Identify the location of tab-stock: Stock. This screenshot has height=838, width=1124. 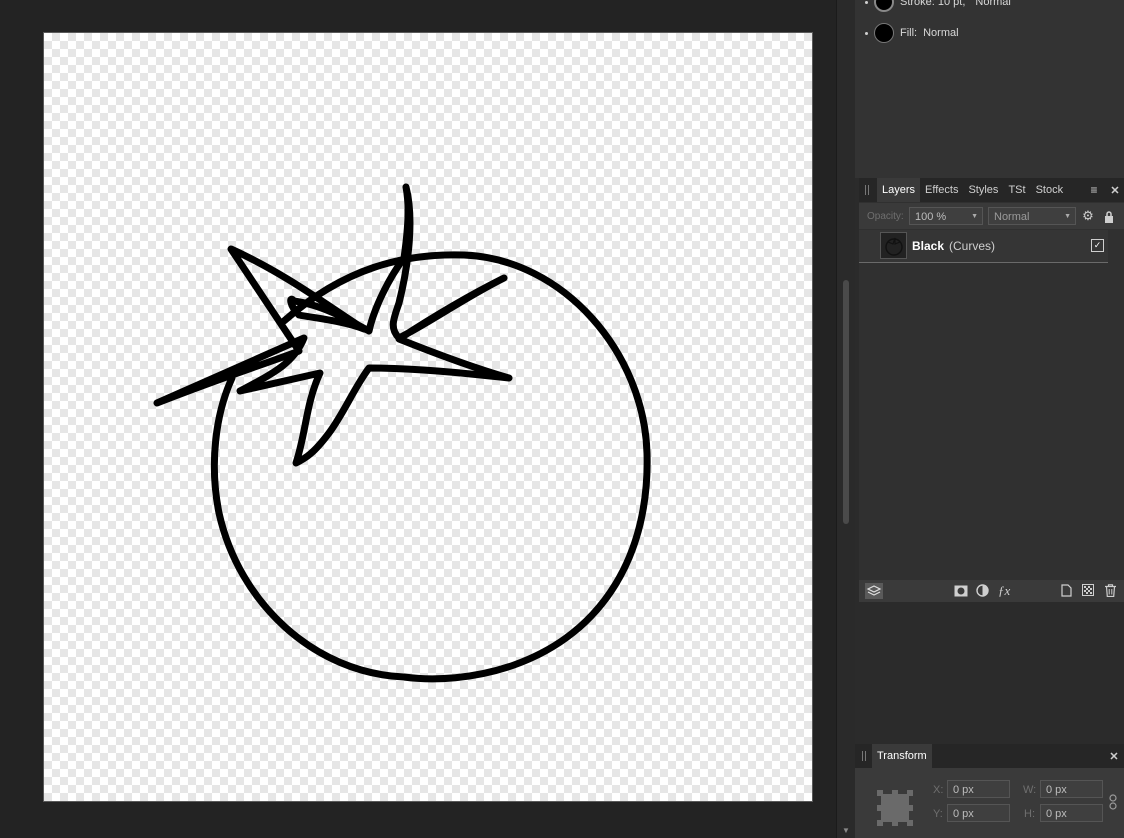
(1050, 190).